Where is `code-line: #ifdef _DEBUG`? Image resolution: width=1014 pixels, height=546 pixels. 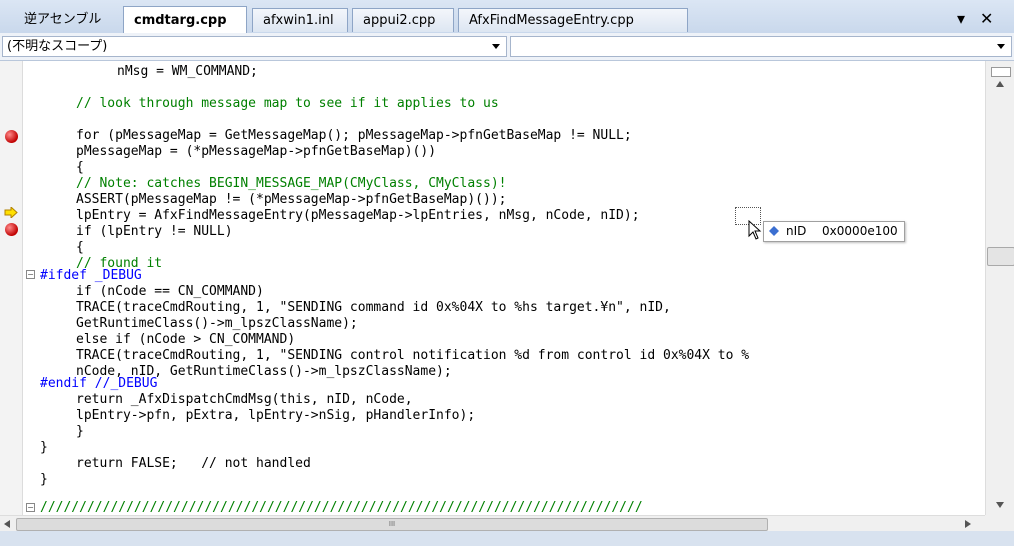
code-line: #ifdef _DEBUG is located at coordinates (91, 275).